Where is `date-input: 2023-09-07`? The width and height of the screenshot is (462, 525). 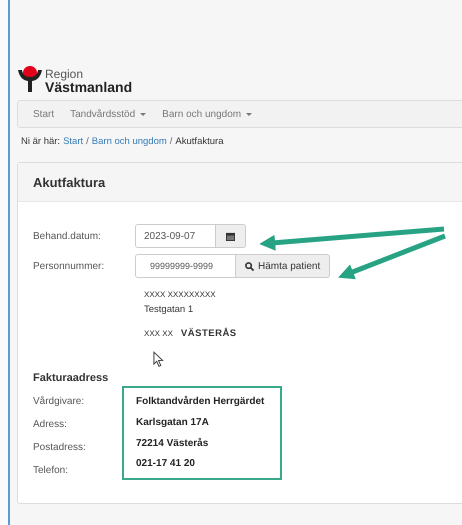 date-input: 2023-09-07 is located at coordinates (175, 236).